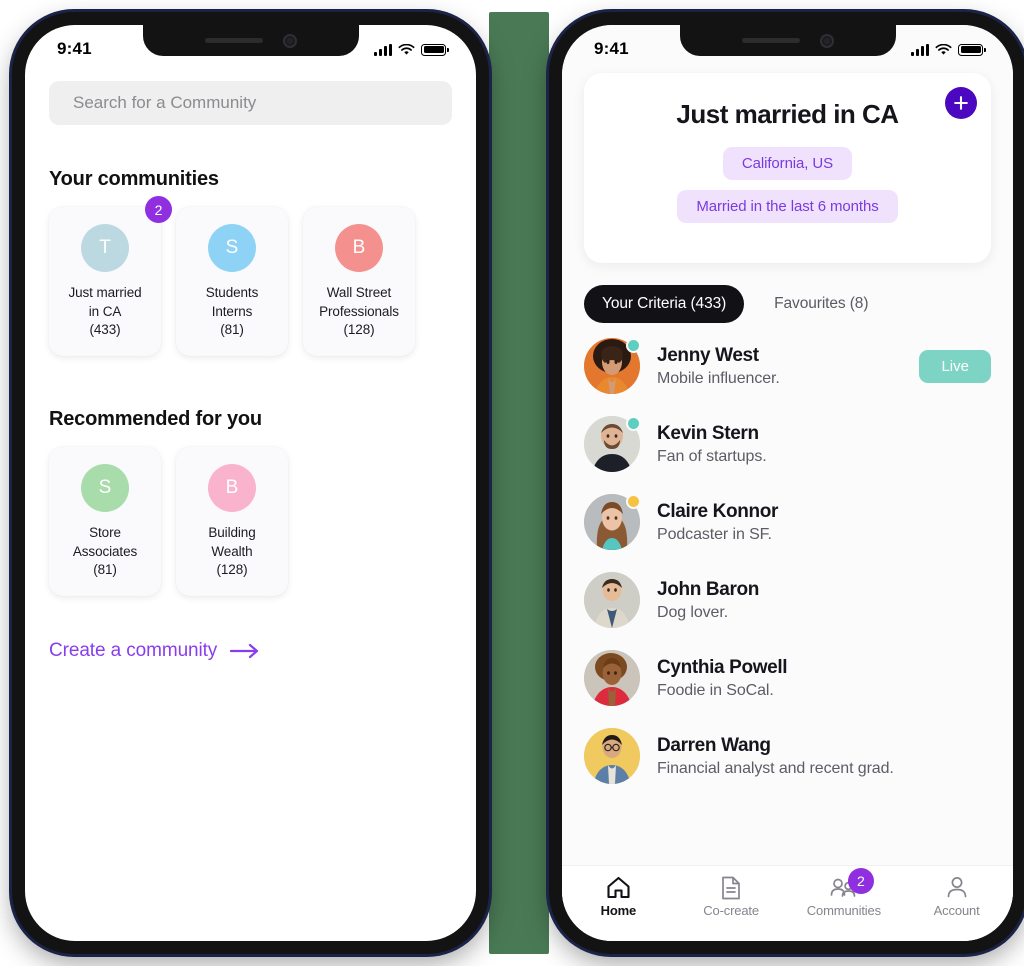  Describe the element at coordinates (244, 650) in the screenshot. I see `arrow-right-icon` at that location.